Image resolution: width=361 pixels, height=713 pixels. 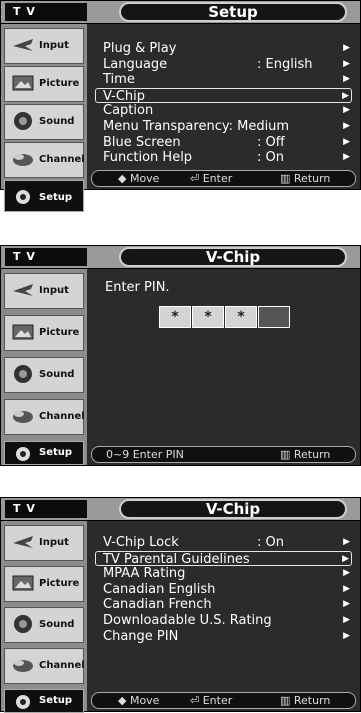 What do you see at coordinates (208, 317) in the screenshot?
I see `pin-digit-2: *` at bounding box center [208, 317].